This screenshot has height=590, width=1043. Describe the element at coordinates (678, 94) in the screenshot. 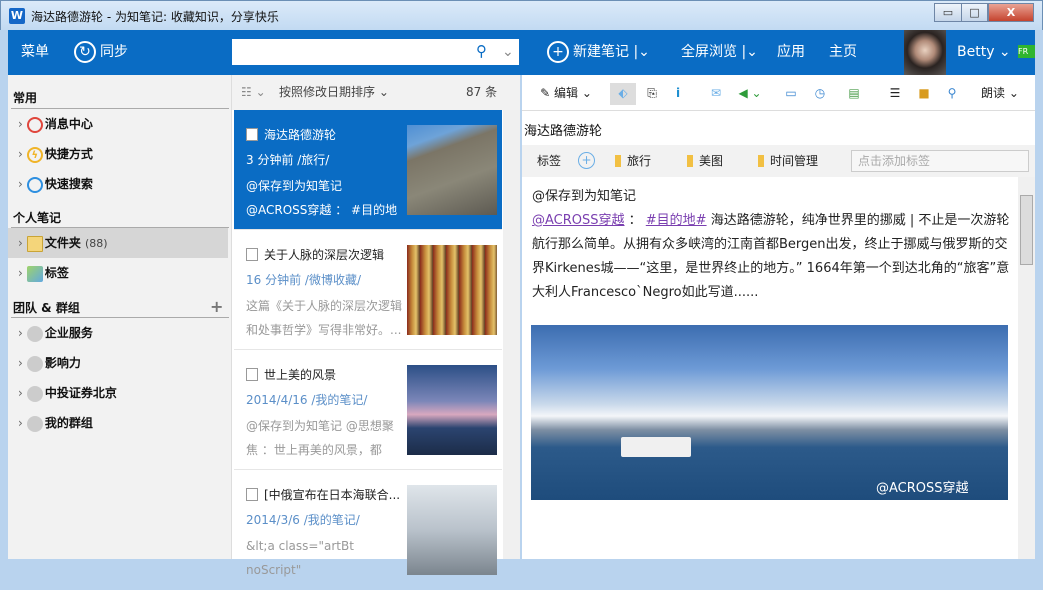

I see `info-icon: i` at that location.